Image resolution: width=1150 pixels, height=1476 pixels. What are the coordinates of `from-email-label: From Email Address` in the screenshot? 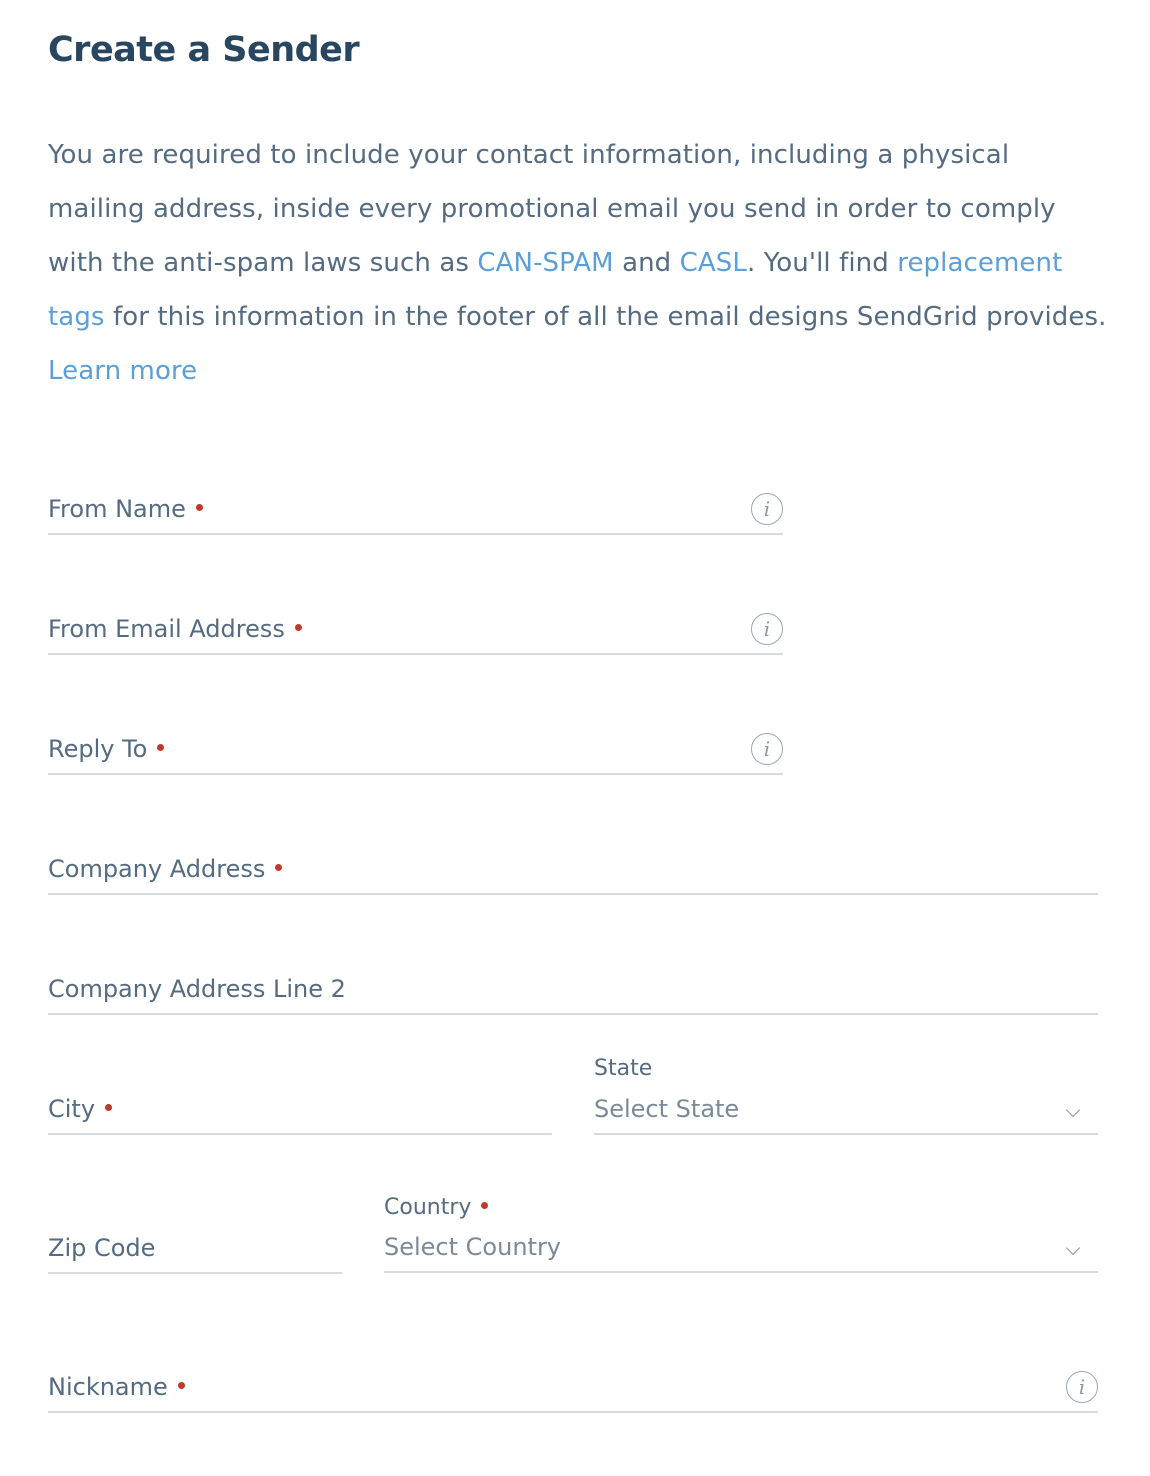 It's located at (175, 629).